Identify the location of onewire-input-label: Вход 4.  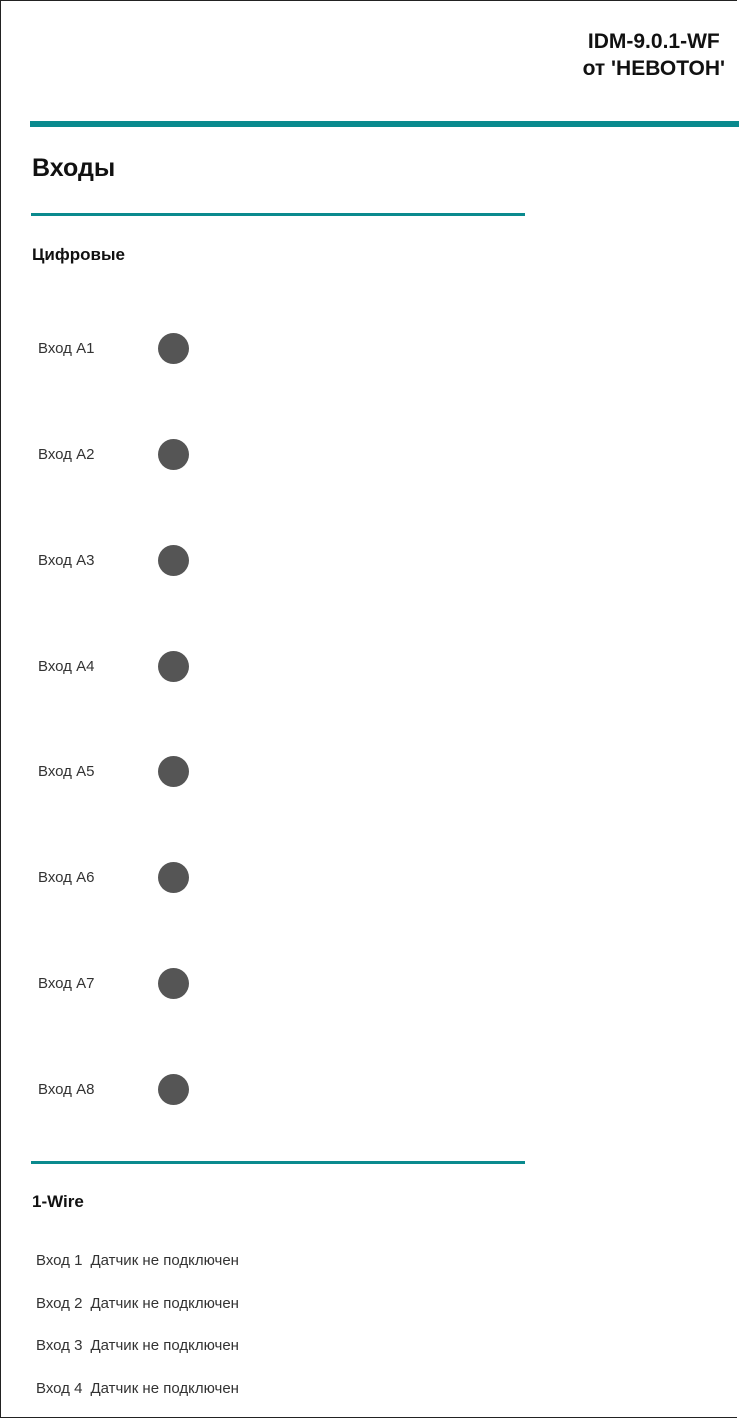
(59, 1388).